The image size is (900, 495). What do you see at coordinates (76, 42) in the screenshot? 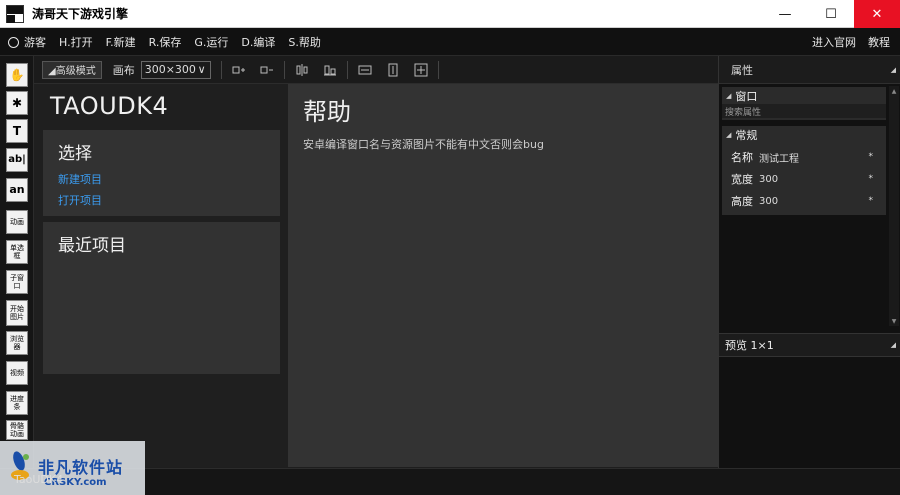
I see `menu-open: H.打开` at bounding box center [76, 42].